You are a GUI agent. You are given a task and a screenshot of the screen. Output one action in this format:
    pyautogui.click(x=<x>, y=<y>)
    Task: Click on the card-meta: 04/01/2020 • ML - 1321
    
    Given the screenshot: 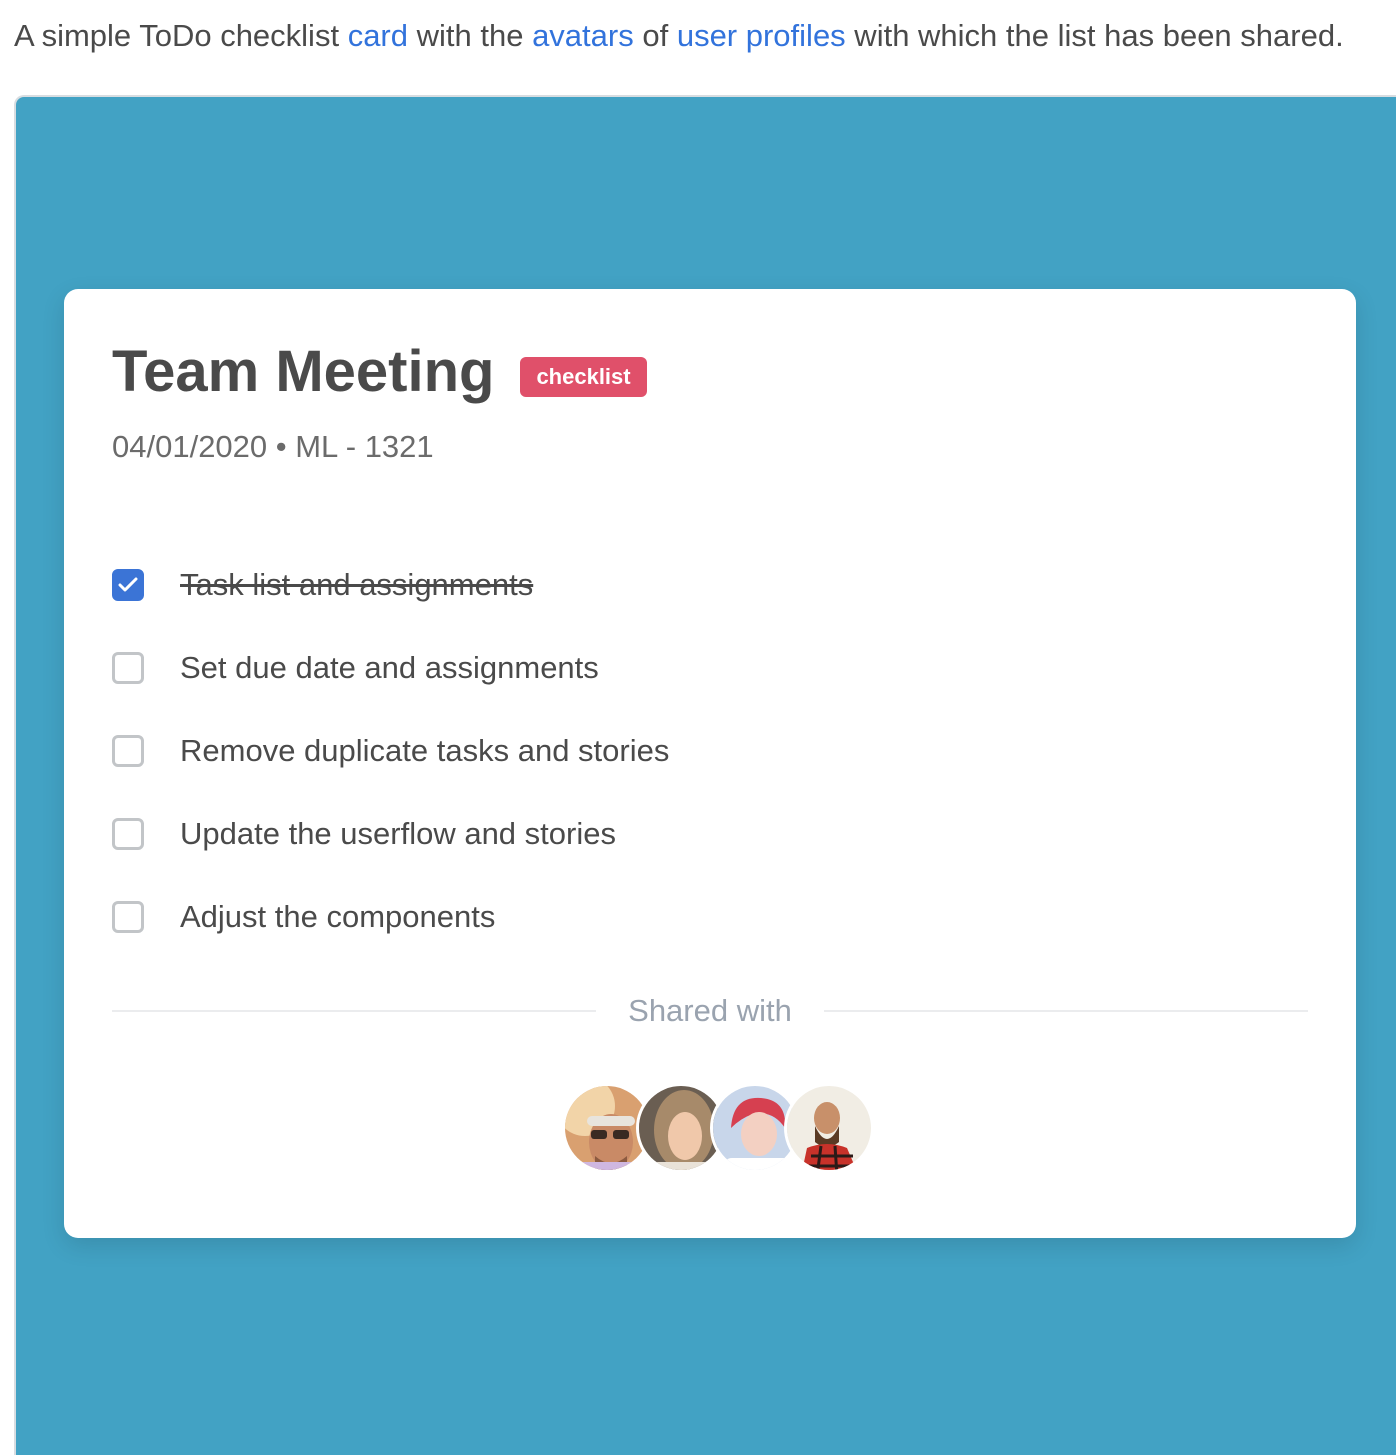 What is the action you would take?
    pyautogui.click(x=273, y=446)
    